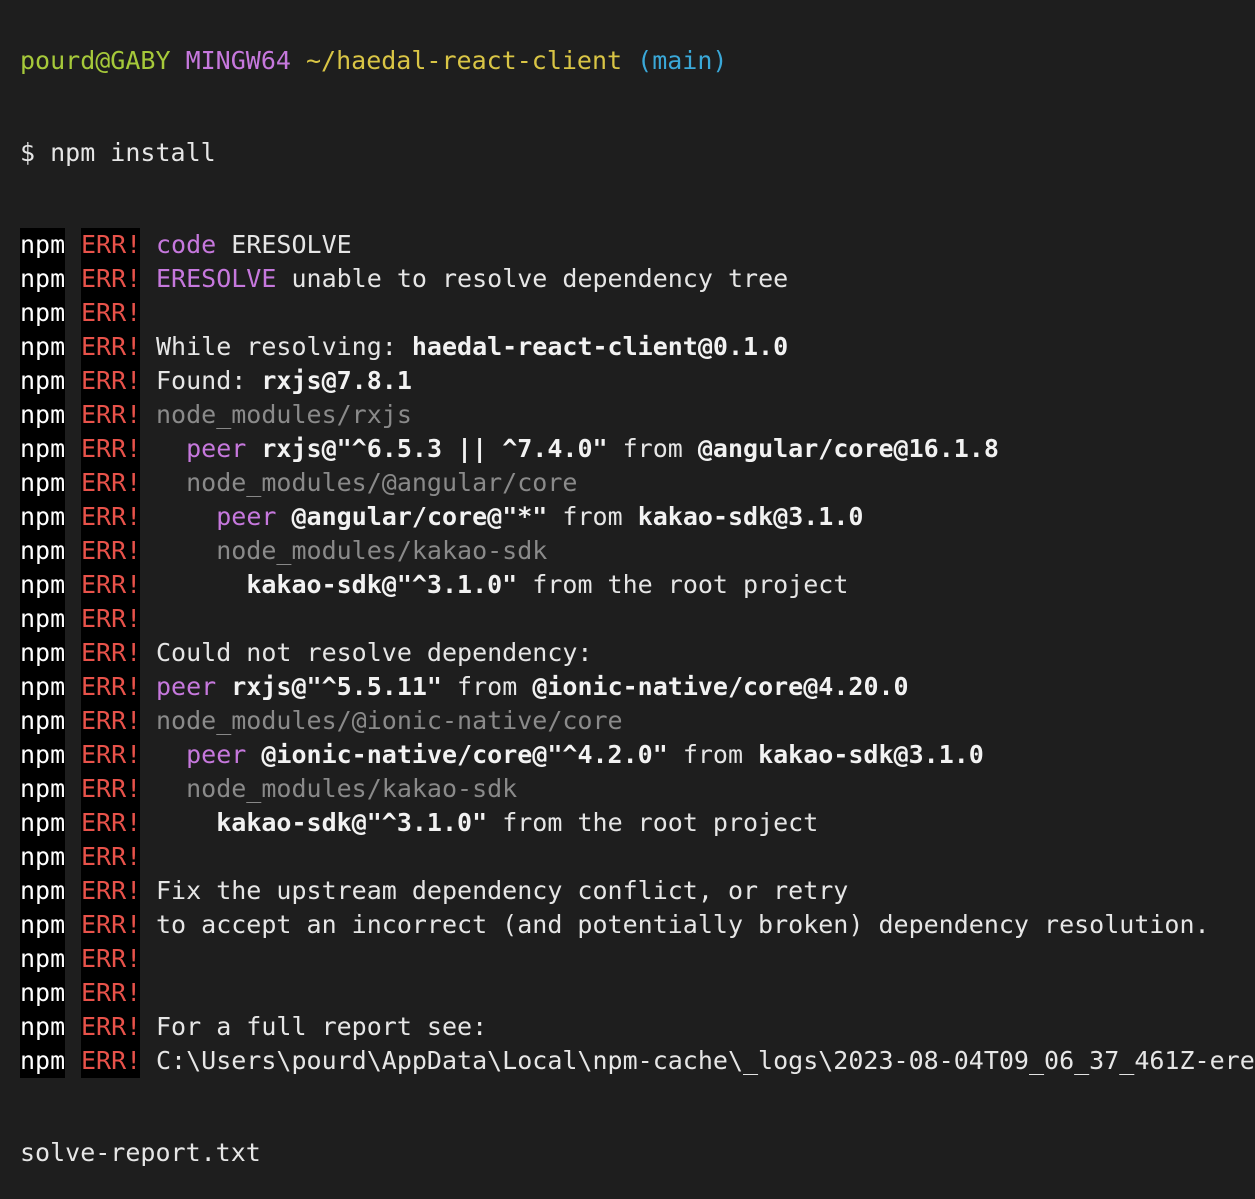 The image size is (1255, 1199). What do you see at coordinates (871, 754) in the screenshot?
I see `message-segment: kakao-sdk@3.1.0` at bounding box center [871, 754].